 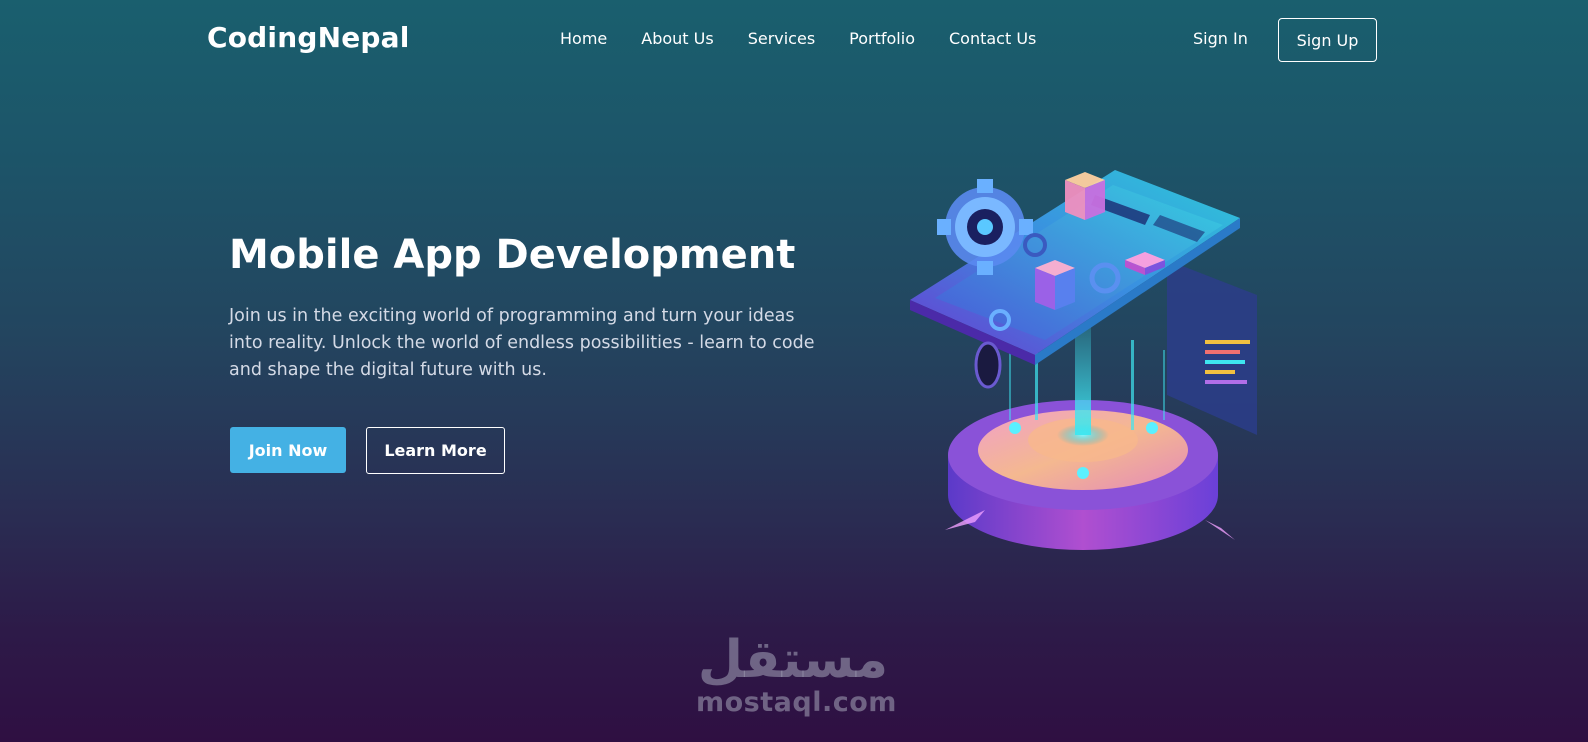 What do you see at coordinates (781, 38) in the screenshot?
I see `nav-link-services: Services` at bounding box center [781, 38].